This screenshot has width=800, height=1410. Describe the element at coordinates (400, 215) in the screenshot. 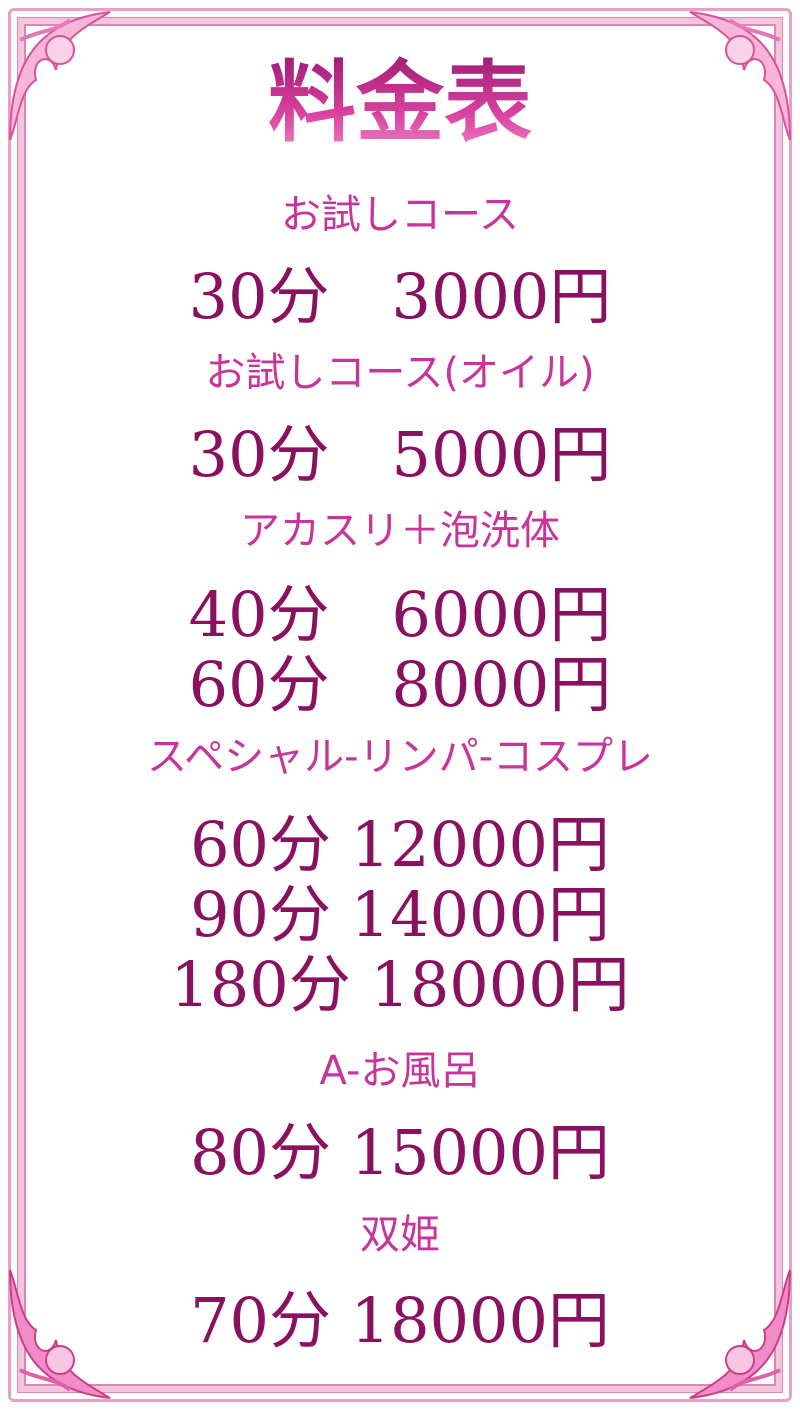

I see `course-name-trial: お試しコース` at that location.